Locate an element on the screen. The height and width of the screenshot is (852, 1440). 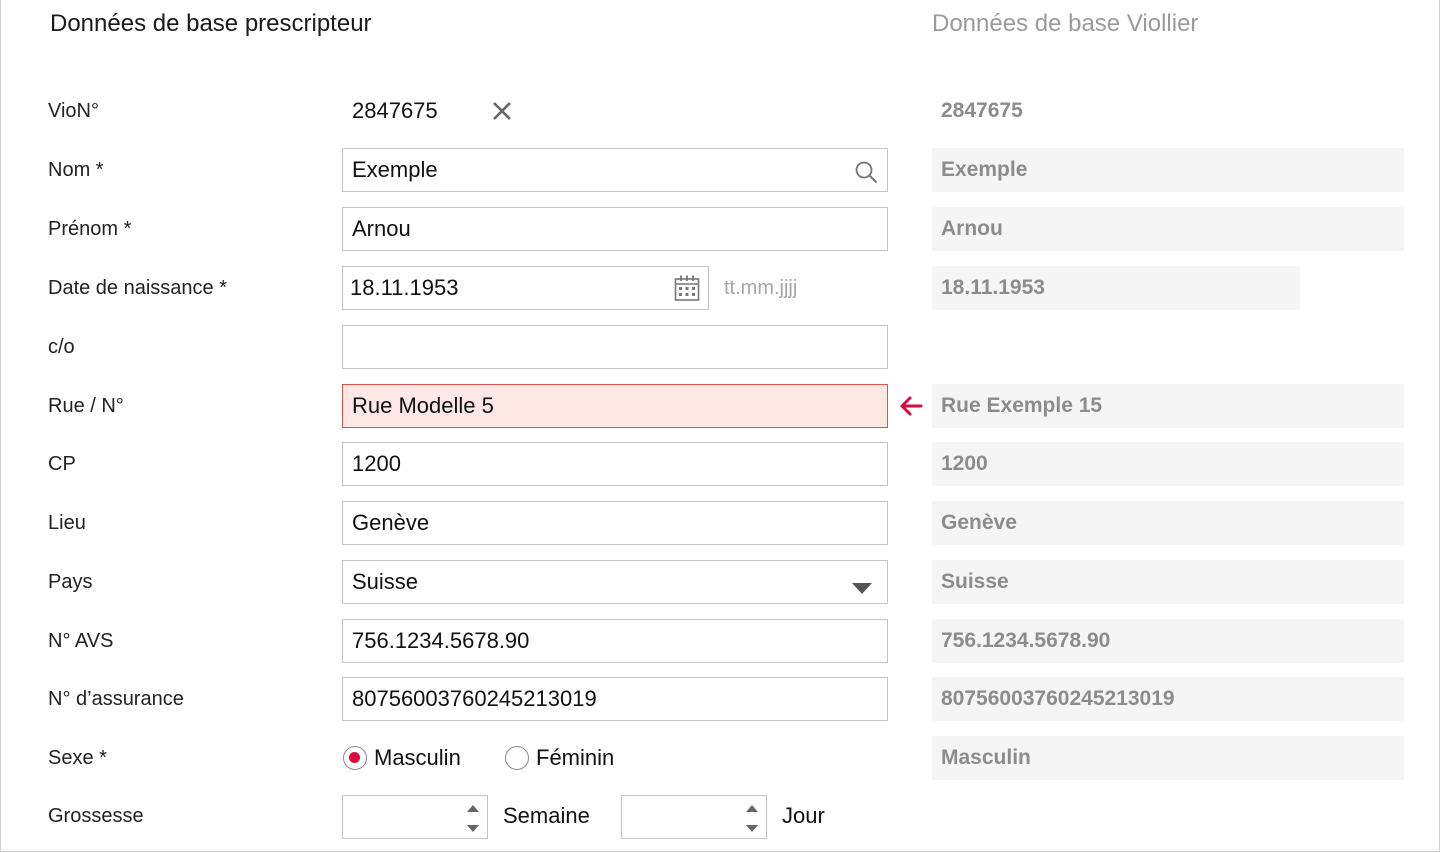
avs-reference: 756.1234.5678.90 is located at coordinates (1168, 641).